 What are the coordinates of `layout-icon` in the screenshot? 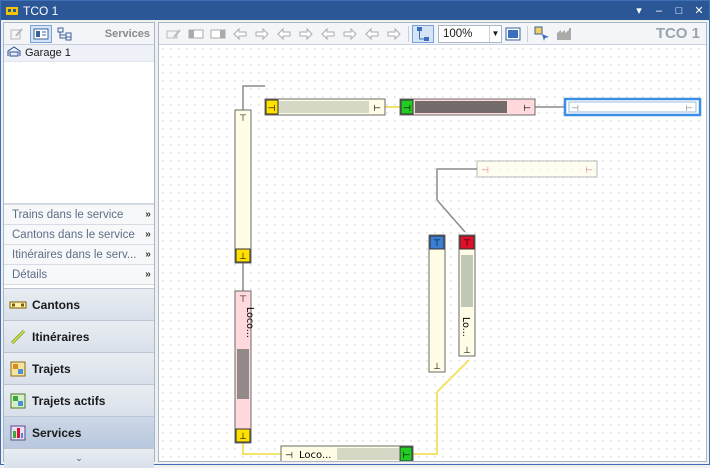 It's located at (423, 33).